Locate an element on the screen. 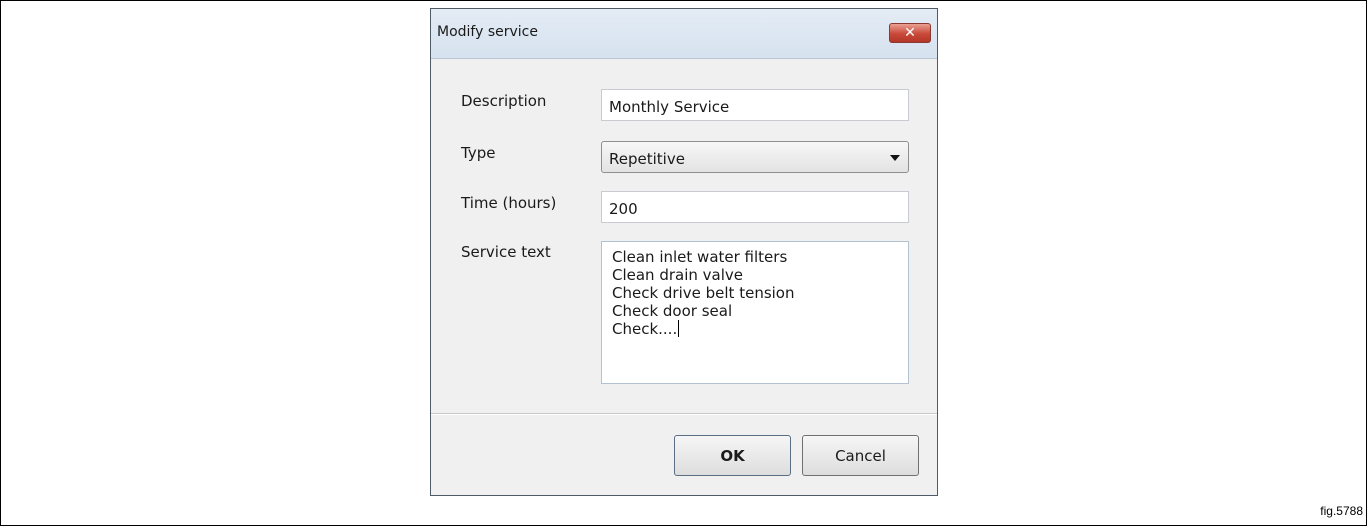 The height and width of the screenshot is (526, 1367). dialog-title: Modify service is located at coordinates (487, 32).